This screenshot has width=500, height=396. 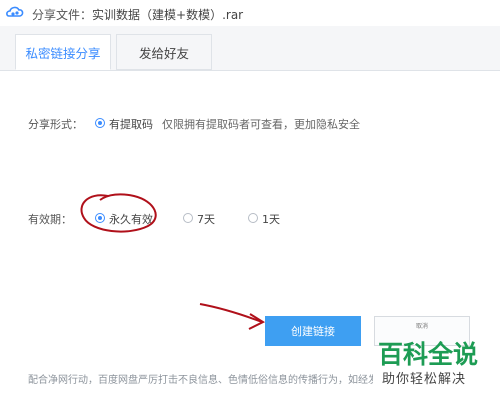 I want to click on title-prefix: 分享文件：, so click(x=62, y=15).